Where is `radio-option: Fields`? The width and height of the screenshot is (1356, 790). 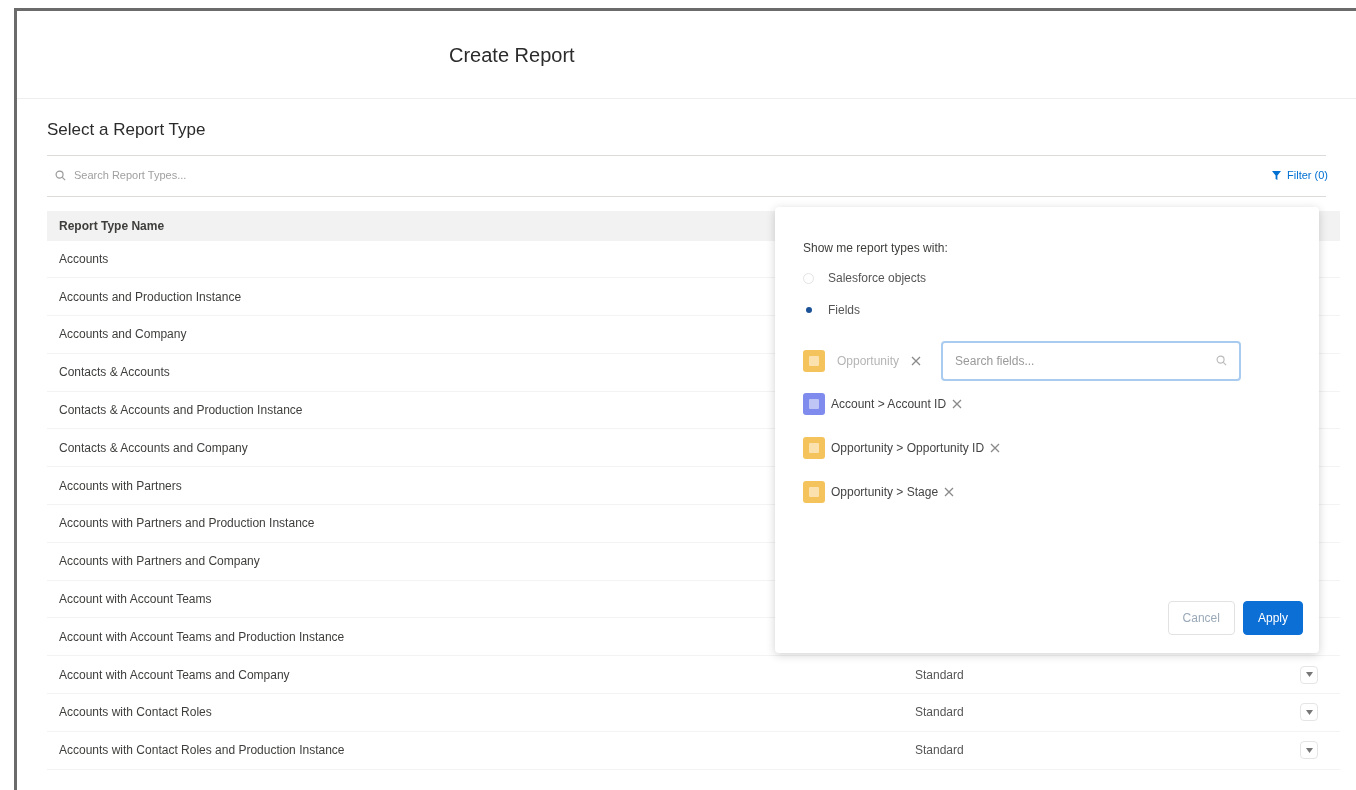
radio-option: Fields is located at coordinates (1047, 310).